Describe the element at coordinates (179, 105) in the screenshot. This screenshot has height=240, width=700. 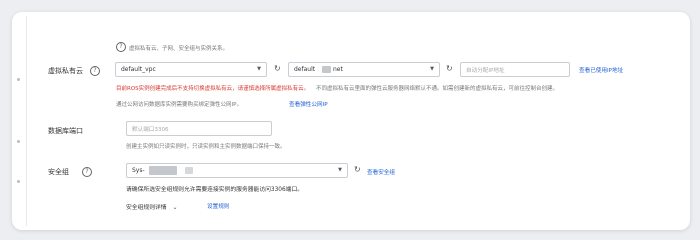
I see `public-ip-hint: 通过公网访问数据库实例需要购买绑定弹性公网IP。` at that location.